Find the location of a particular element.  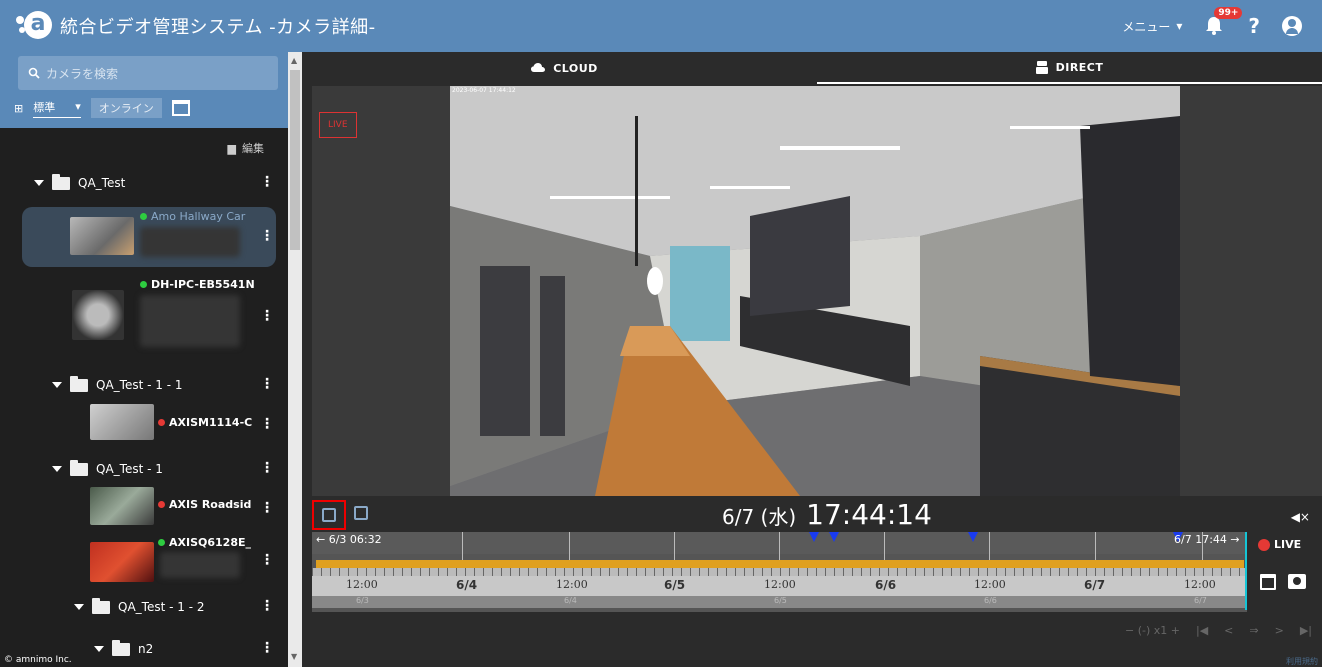

timeline-label: 6/7 is located at coordinates (1095, 585).